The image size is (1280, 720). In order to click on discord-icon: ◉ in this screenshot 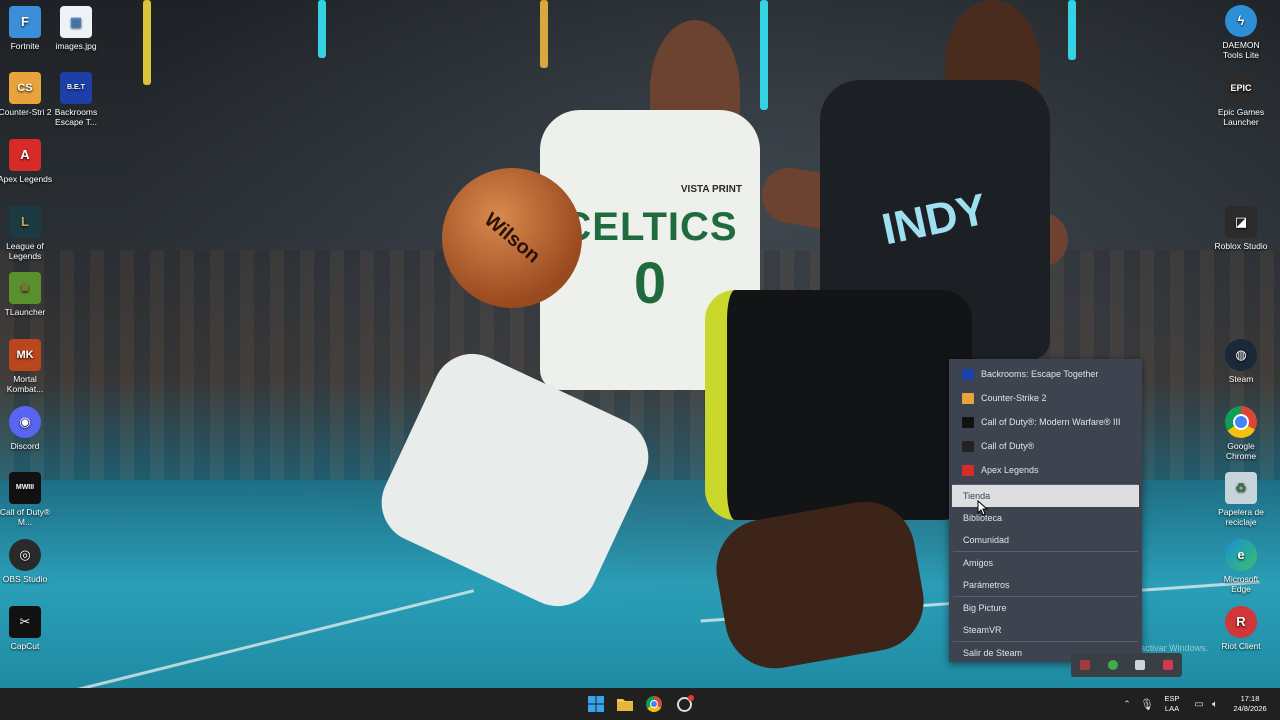, I will do `click(25, 422)`.